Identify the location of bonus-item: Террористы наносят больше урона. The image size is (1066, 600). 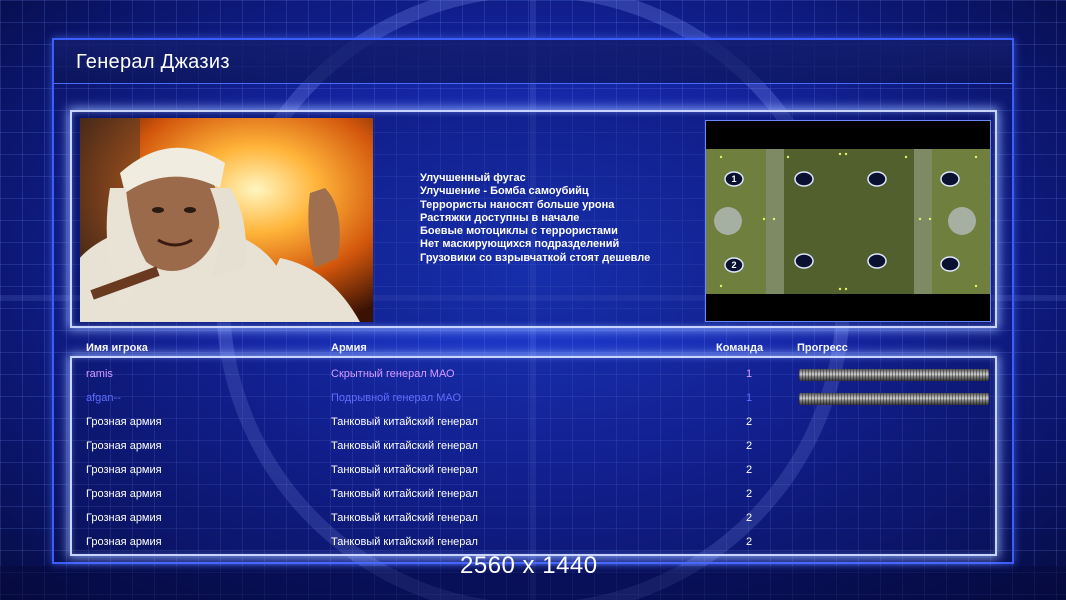
(517, 204).